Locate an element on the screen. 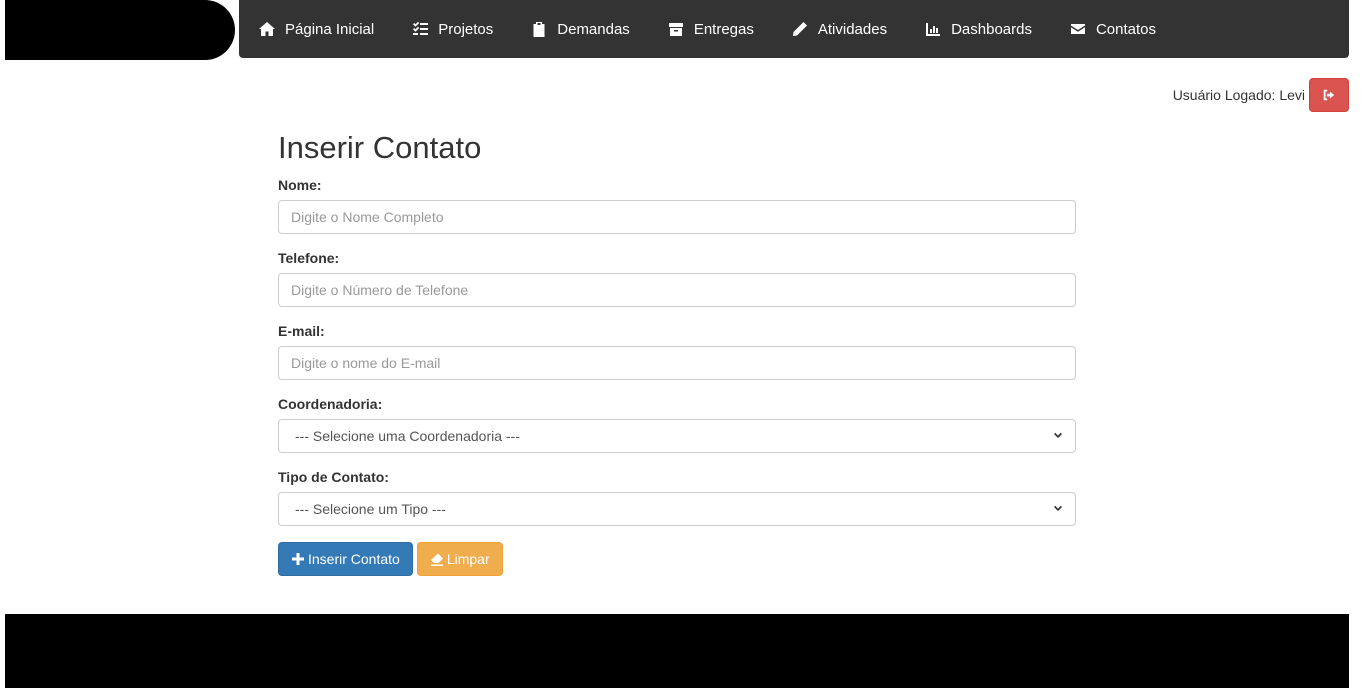 The width and height of the screenshot is (1364, 688). box-icon is located at coordinates (676, 29).